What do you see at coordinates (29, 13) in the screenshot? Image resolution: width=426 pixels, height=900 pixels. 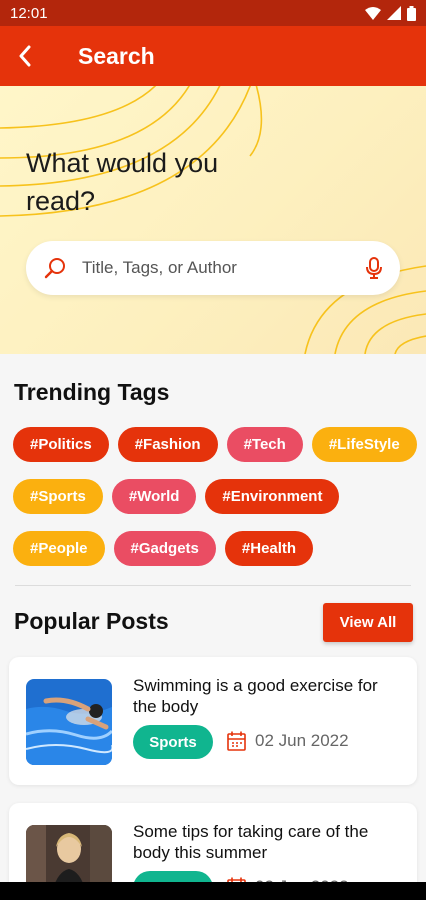 I see `status-time: 12:01` at bounding box center [29, 13].